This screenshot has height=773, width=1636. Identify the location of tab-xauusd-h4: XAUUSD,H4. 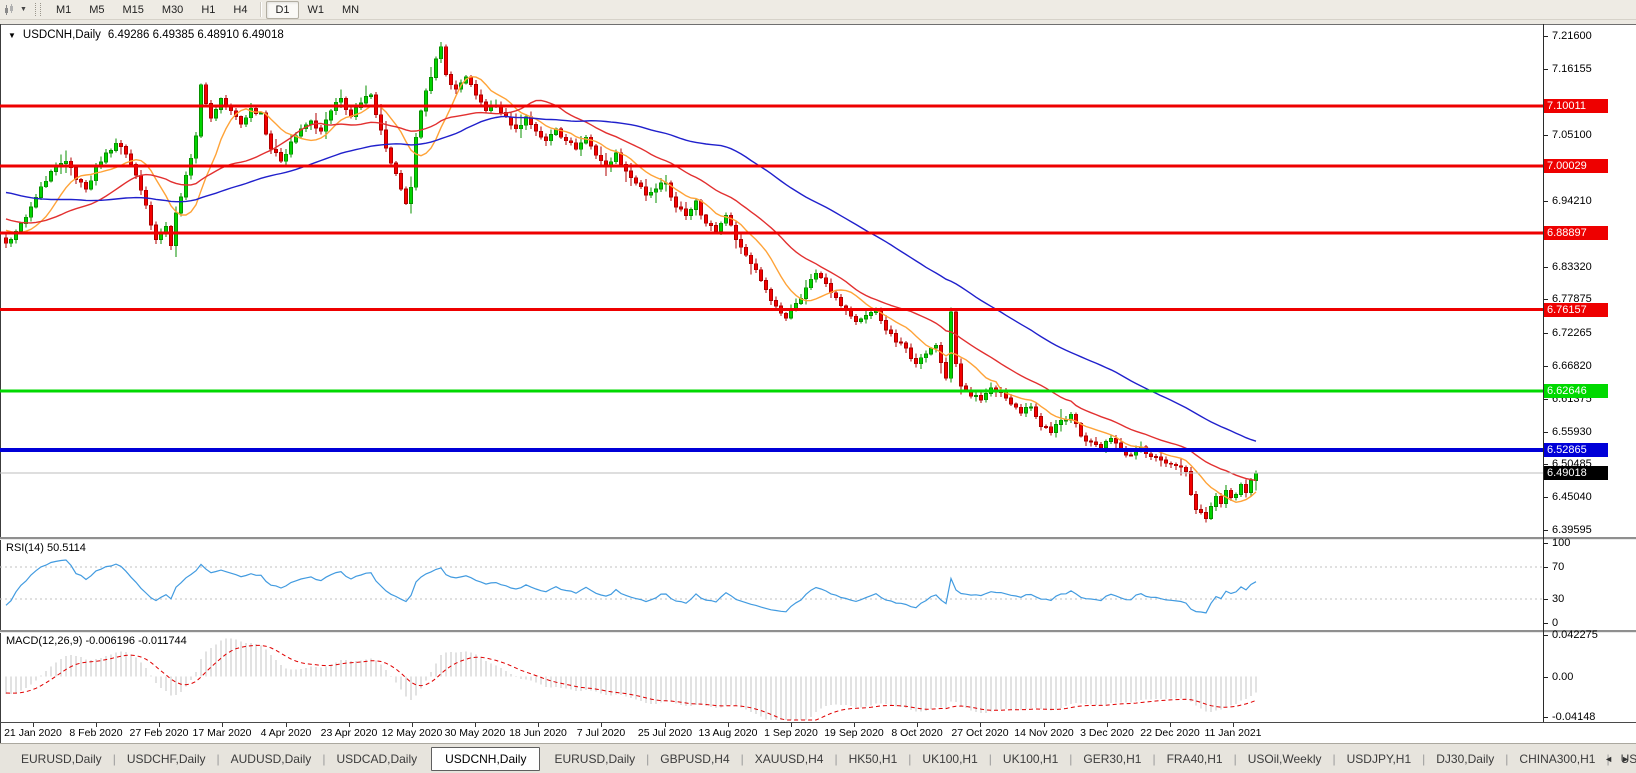
(789, 759).